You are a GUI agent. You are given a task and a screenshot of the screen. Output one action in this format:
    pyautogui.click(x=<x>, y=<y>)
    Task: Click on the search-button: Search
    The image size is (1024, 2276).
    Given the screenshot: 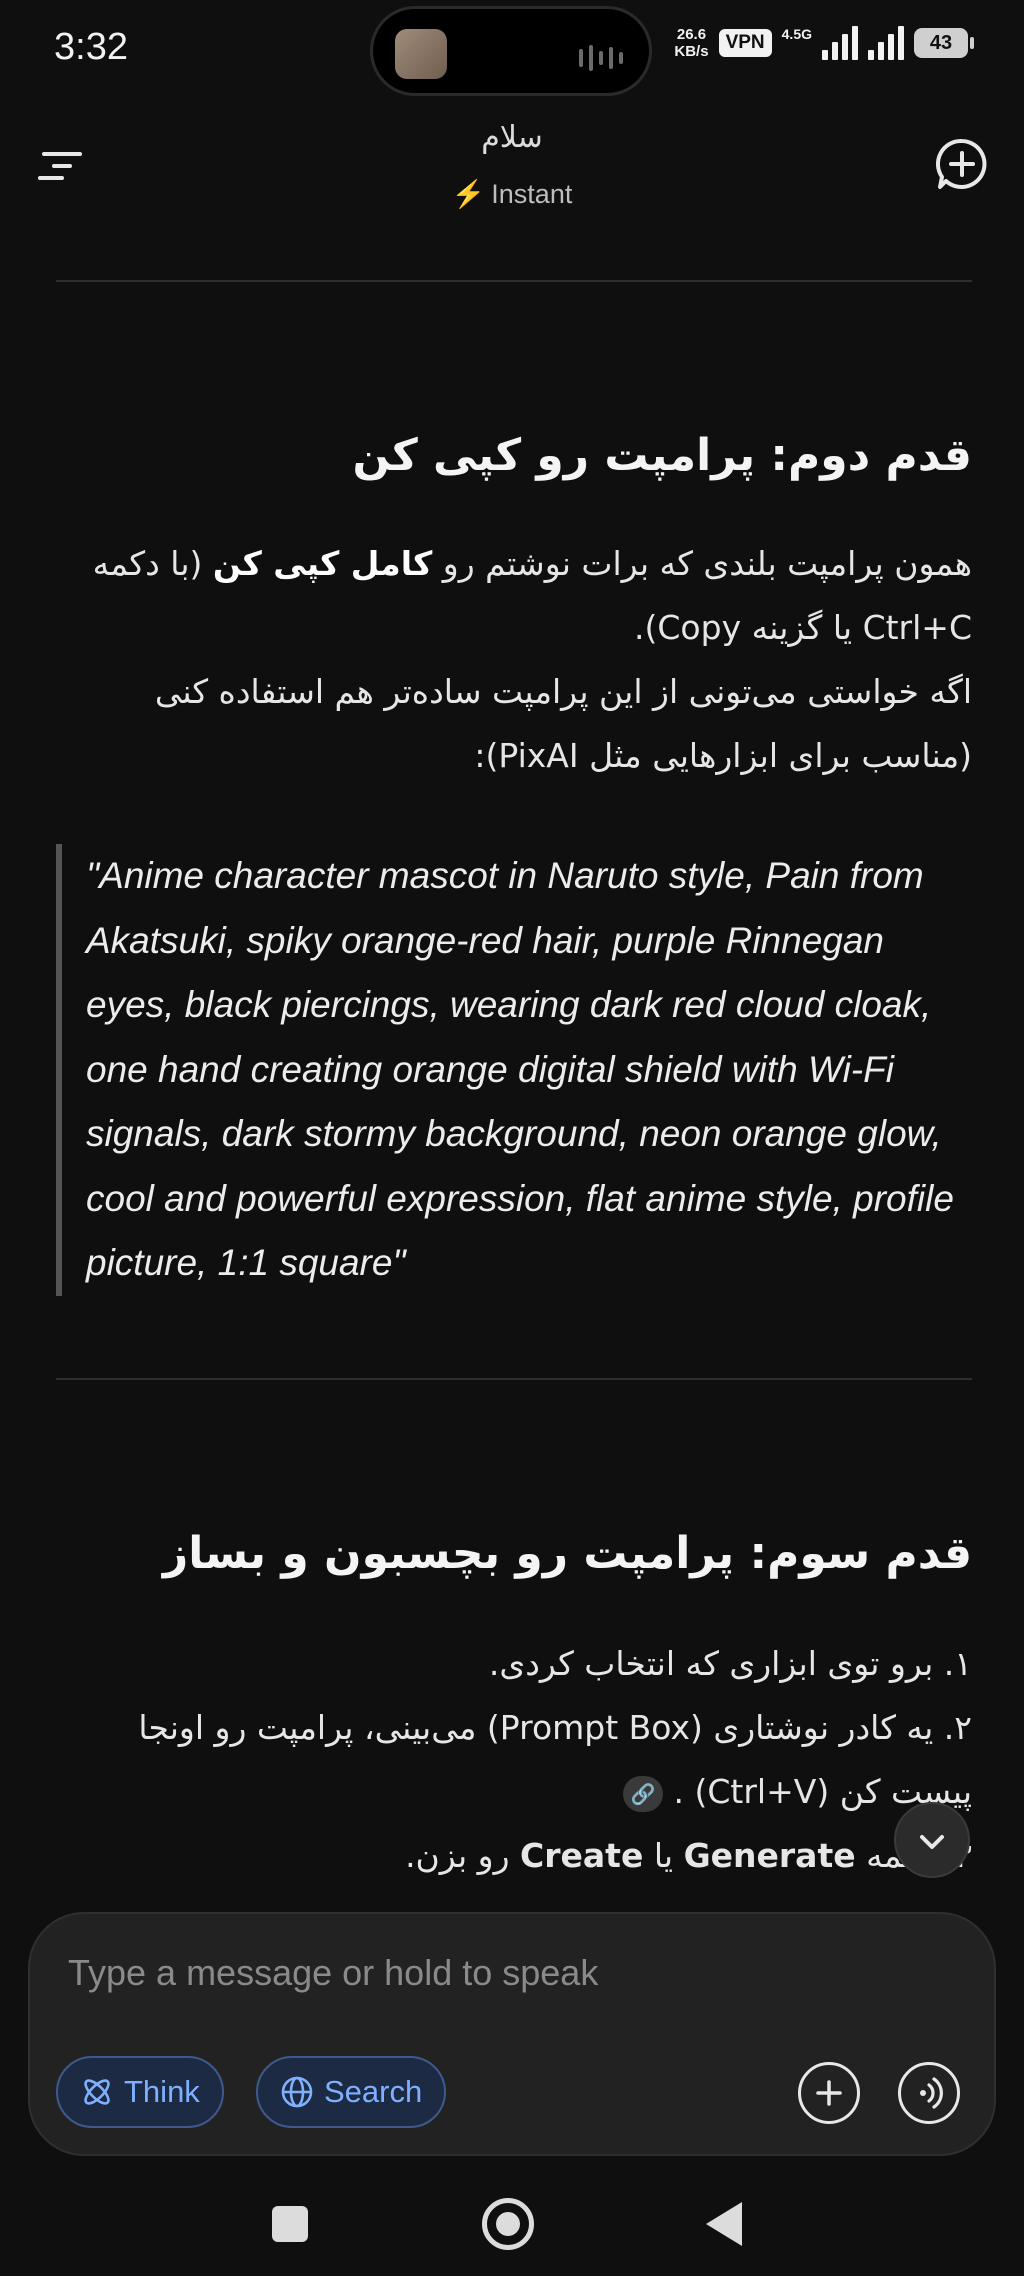 What is the action you would take?
    pyautogui.click(x=351, y=2092)
    